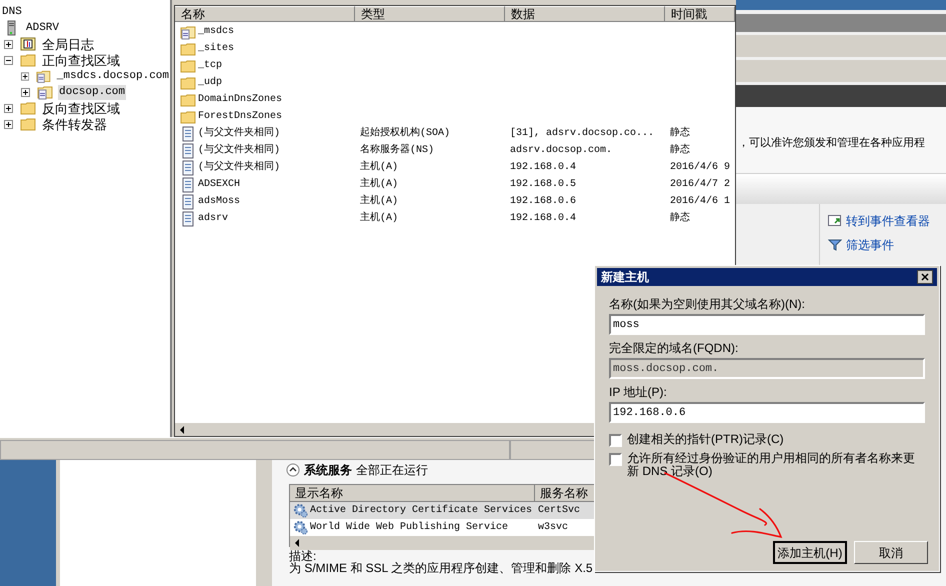 This screenshot has height=586, width=946. I want to click on column-header: 显示名称, so click(412, 493).